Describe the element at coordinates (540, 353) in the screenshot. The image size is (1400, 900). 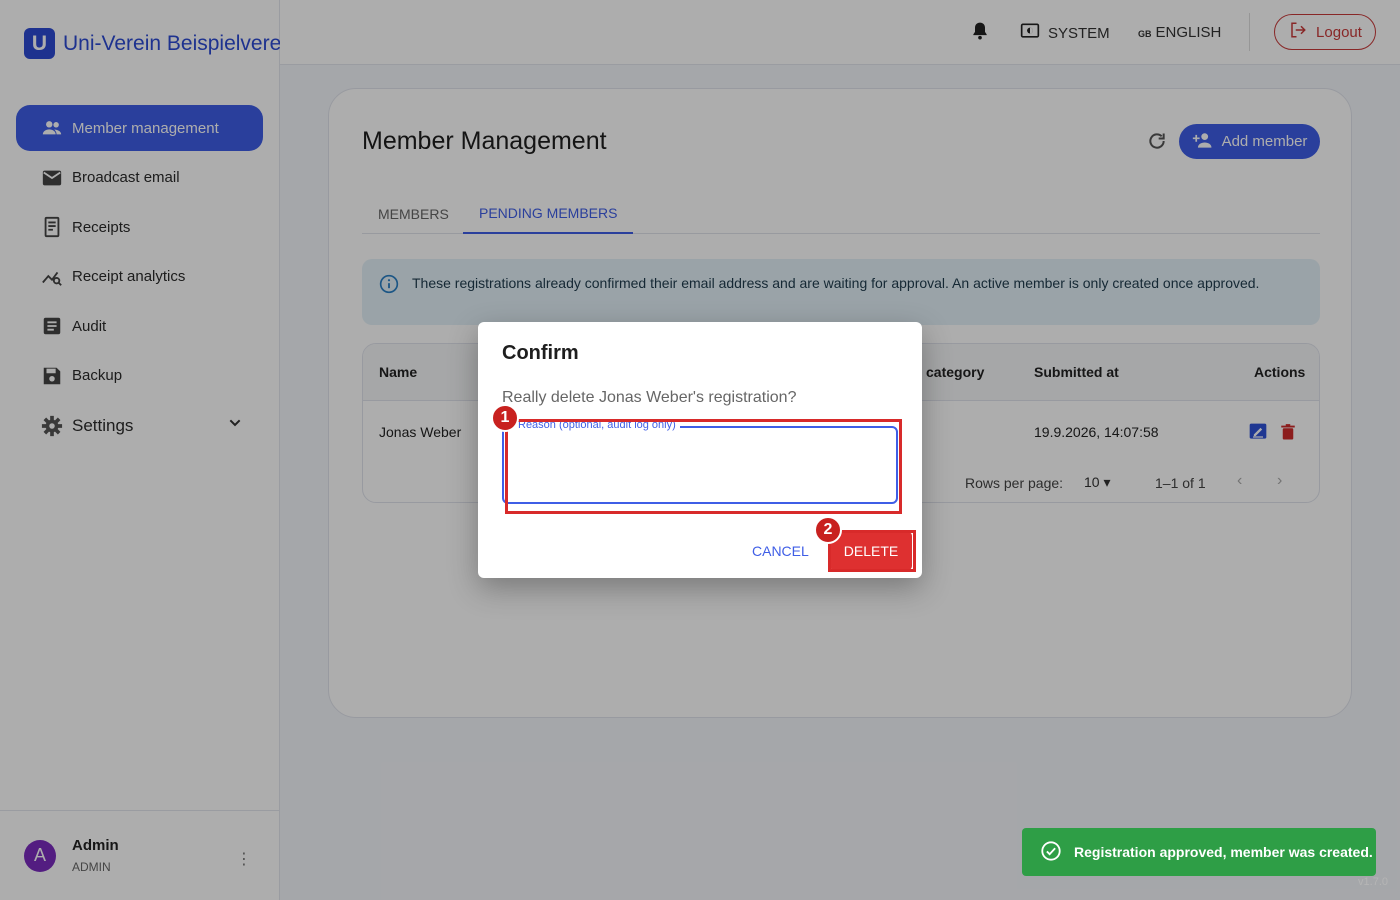
I see `dialog-title: Confirm` at that location.